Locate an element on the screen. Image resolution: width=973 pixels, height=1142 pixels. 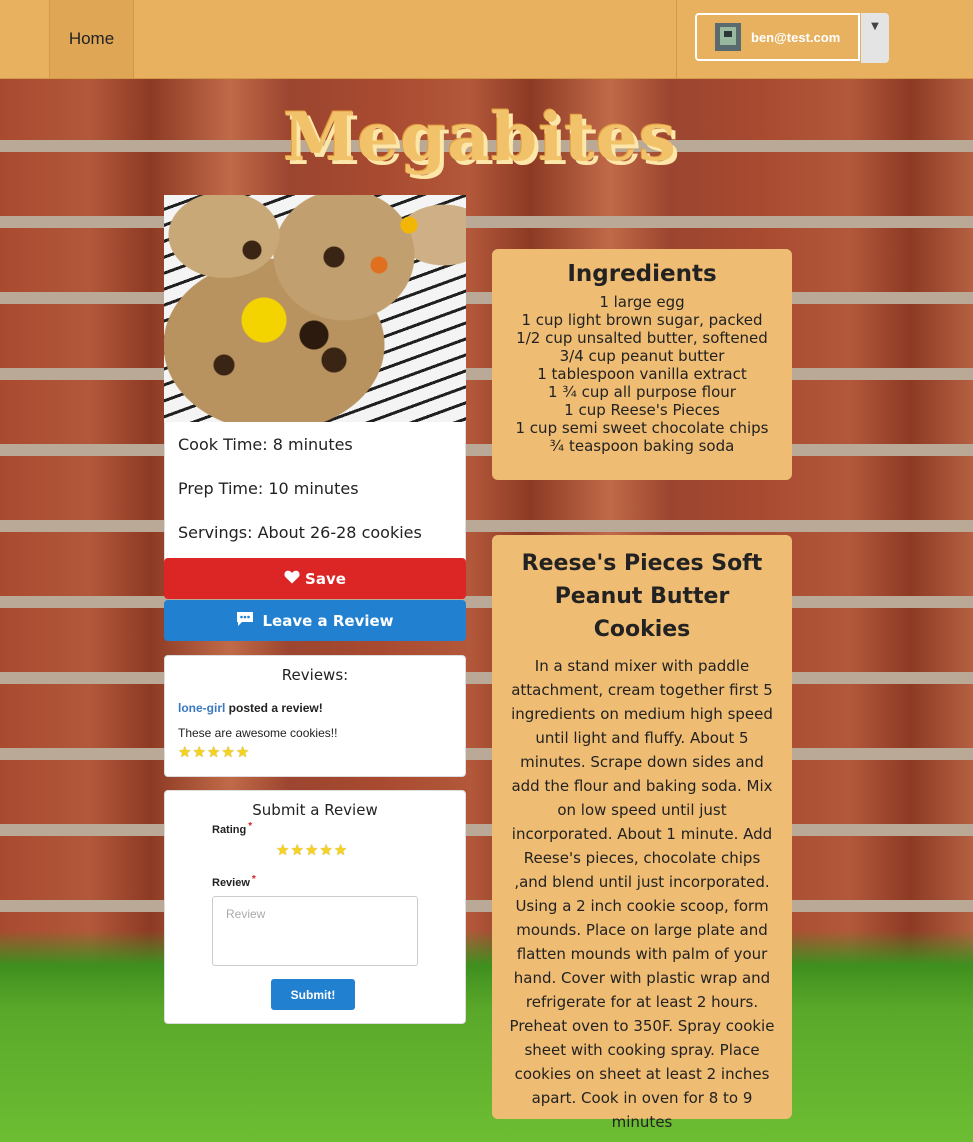
avatar is located at coordinates (728, 37).